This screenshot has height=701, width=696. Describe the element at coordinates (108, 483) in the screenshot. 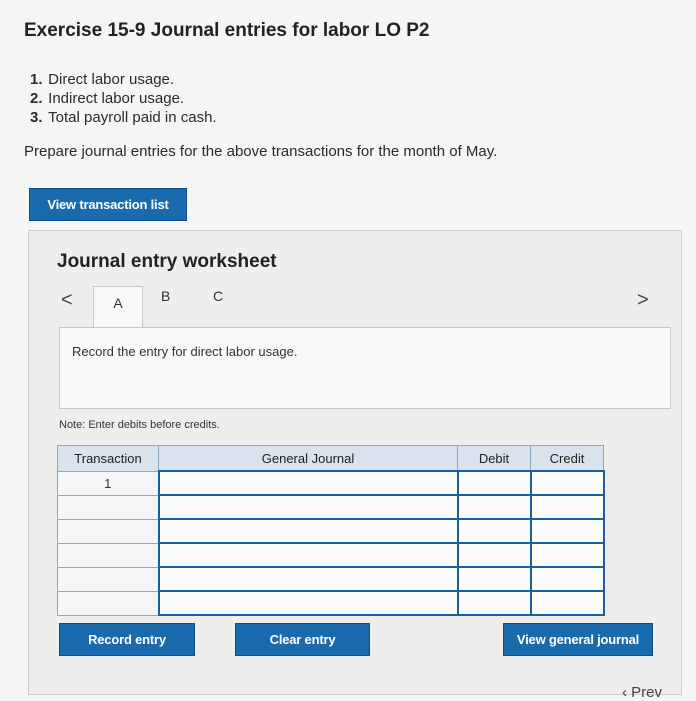

I see `transaction-cell: 1` at that location.